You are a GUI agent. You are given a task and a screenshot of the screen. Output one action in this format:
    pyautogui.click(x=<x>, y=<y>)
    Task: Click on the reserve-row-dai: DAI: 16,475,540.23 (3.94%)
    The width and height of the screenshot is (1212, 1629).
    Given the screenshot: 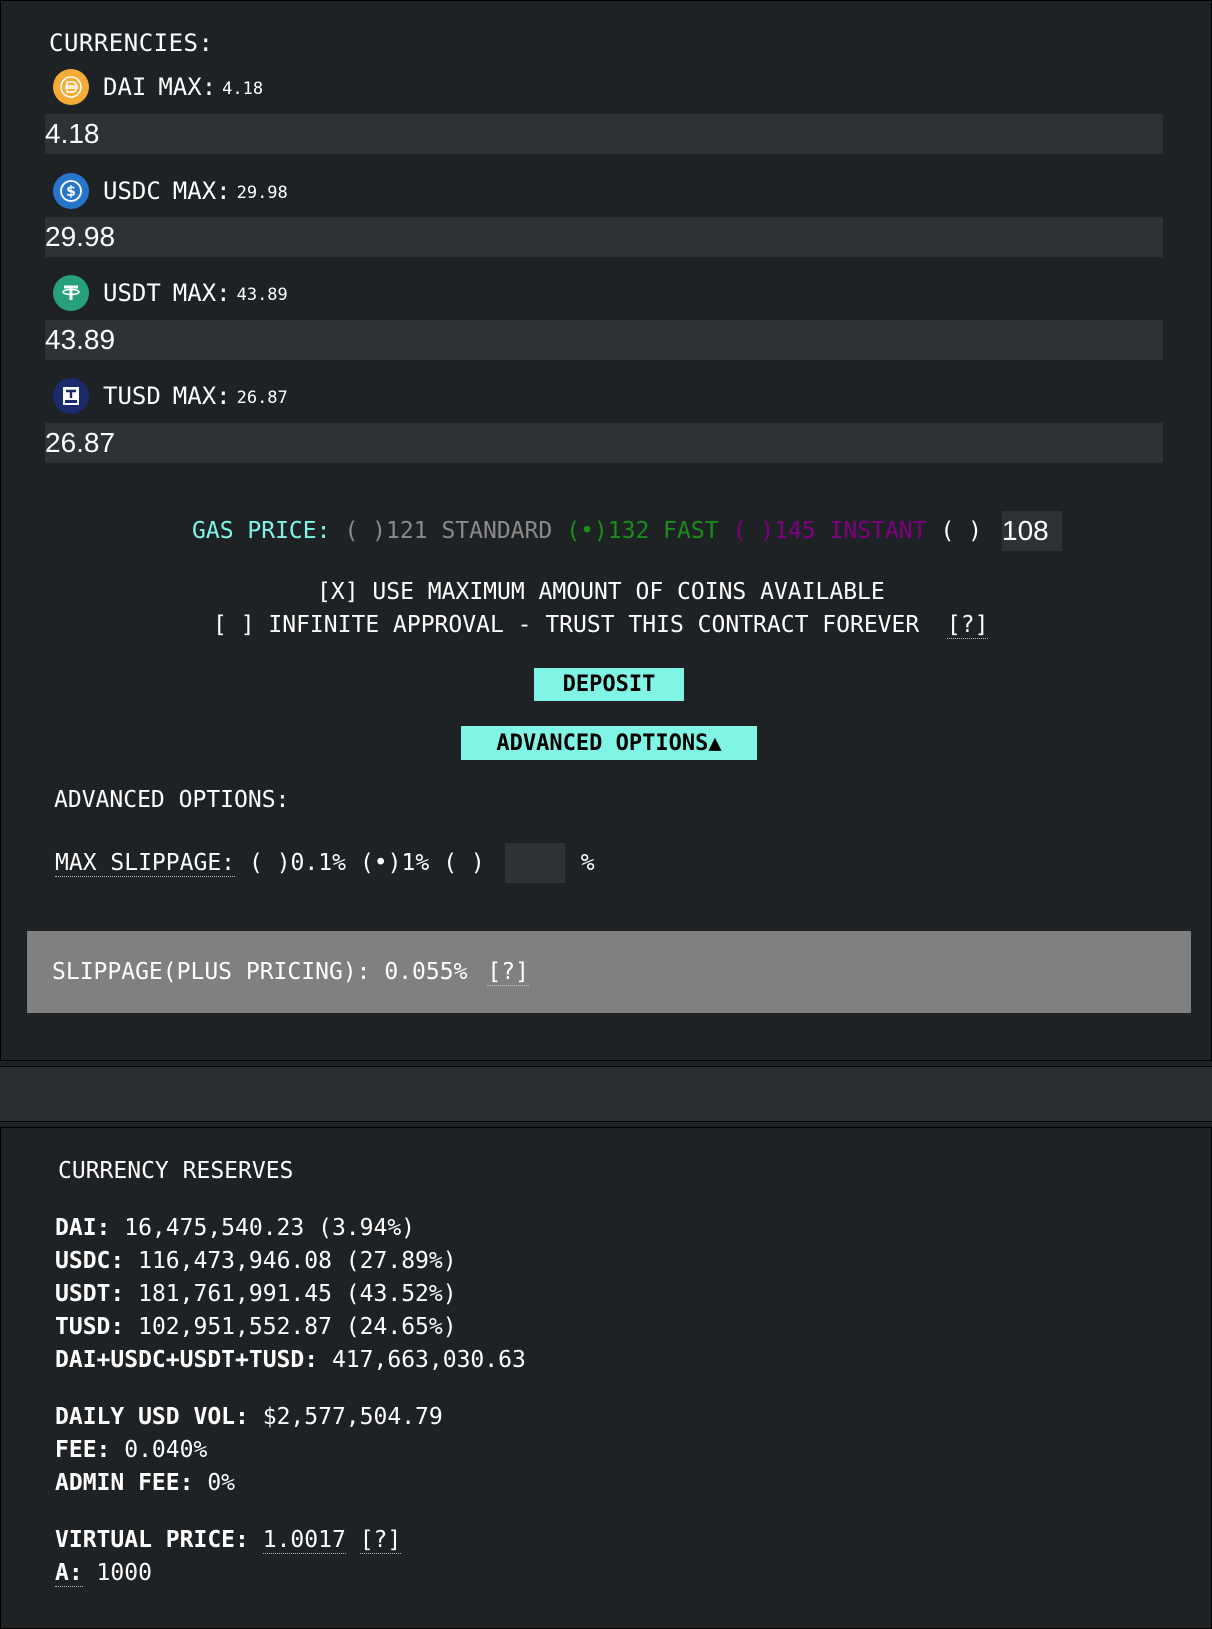 What is the action you would take?
    pyautogui.click(x=235, y=1228)
    